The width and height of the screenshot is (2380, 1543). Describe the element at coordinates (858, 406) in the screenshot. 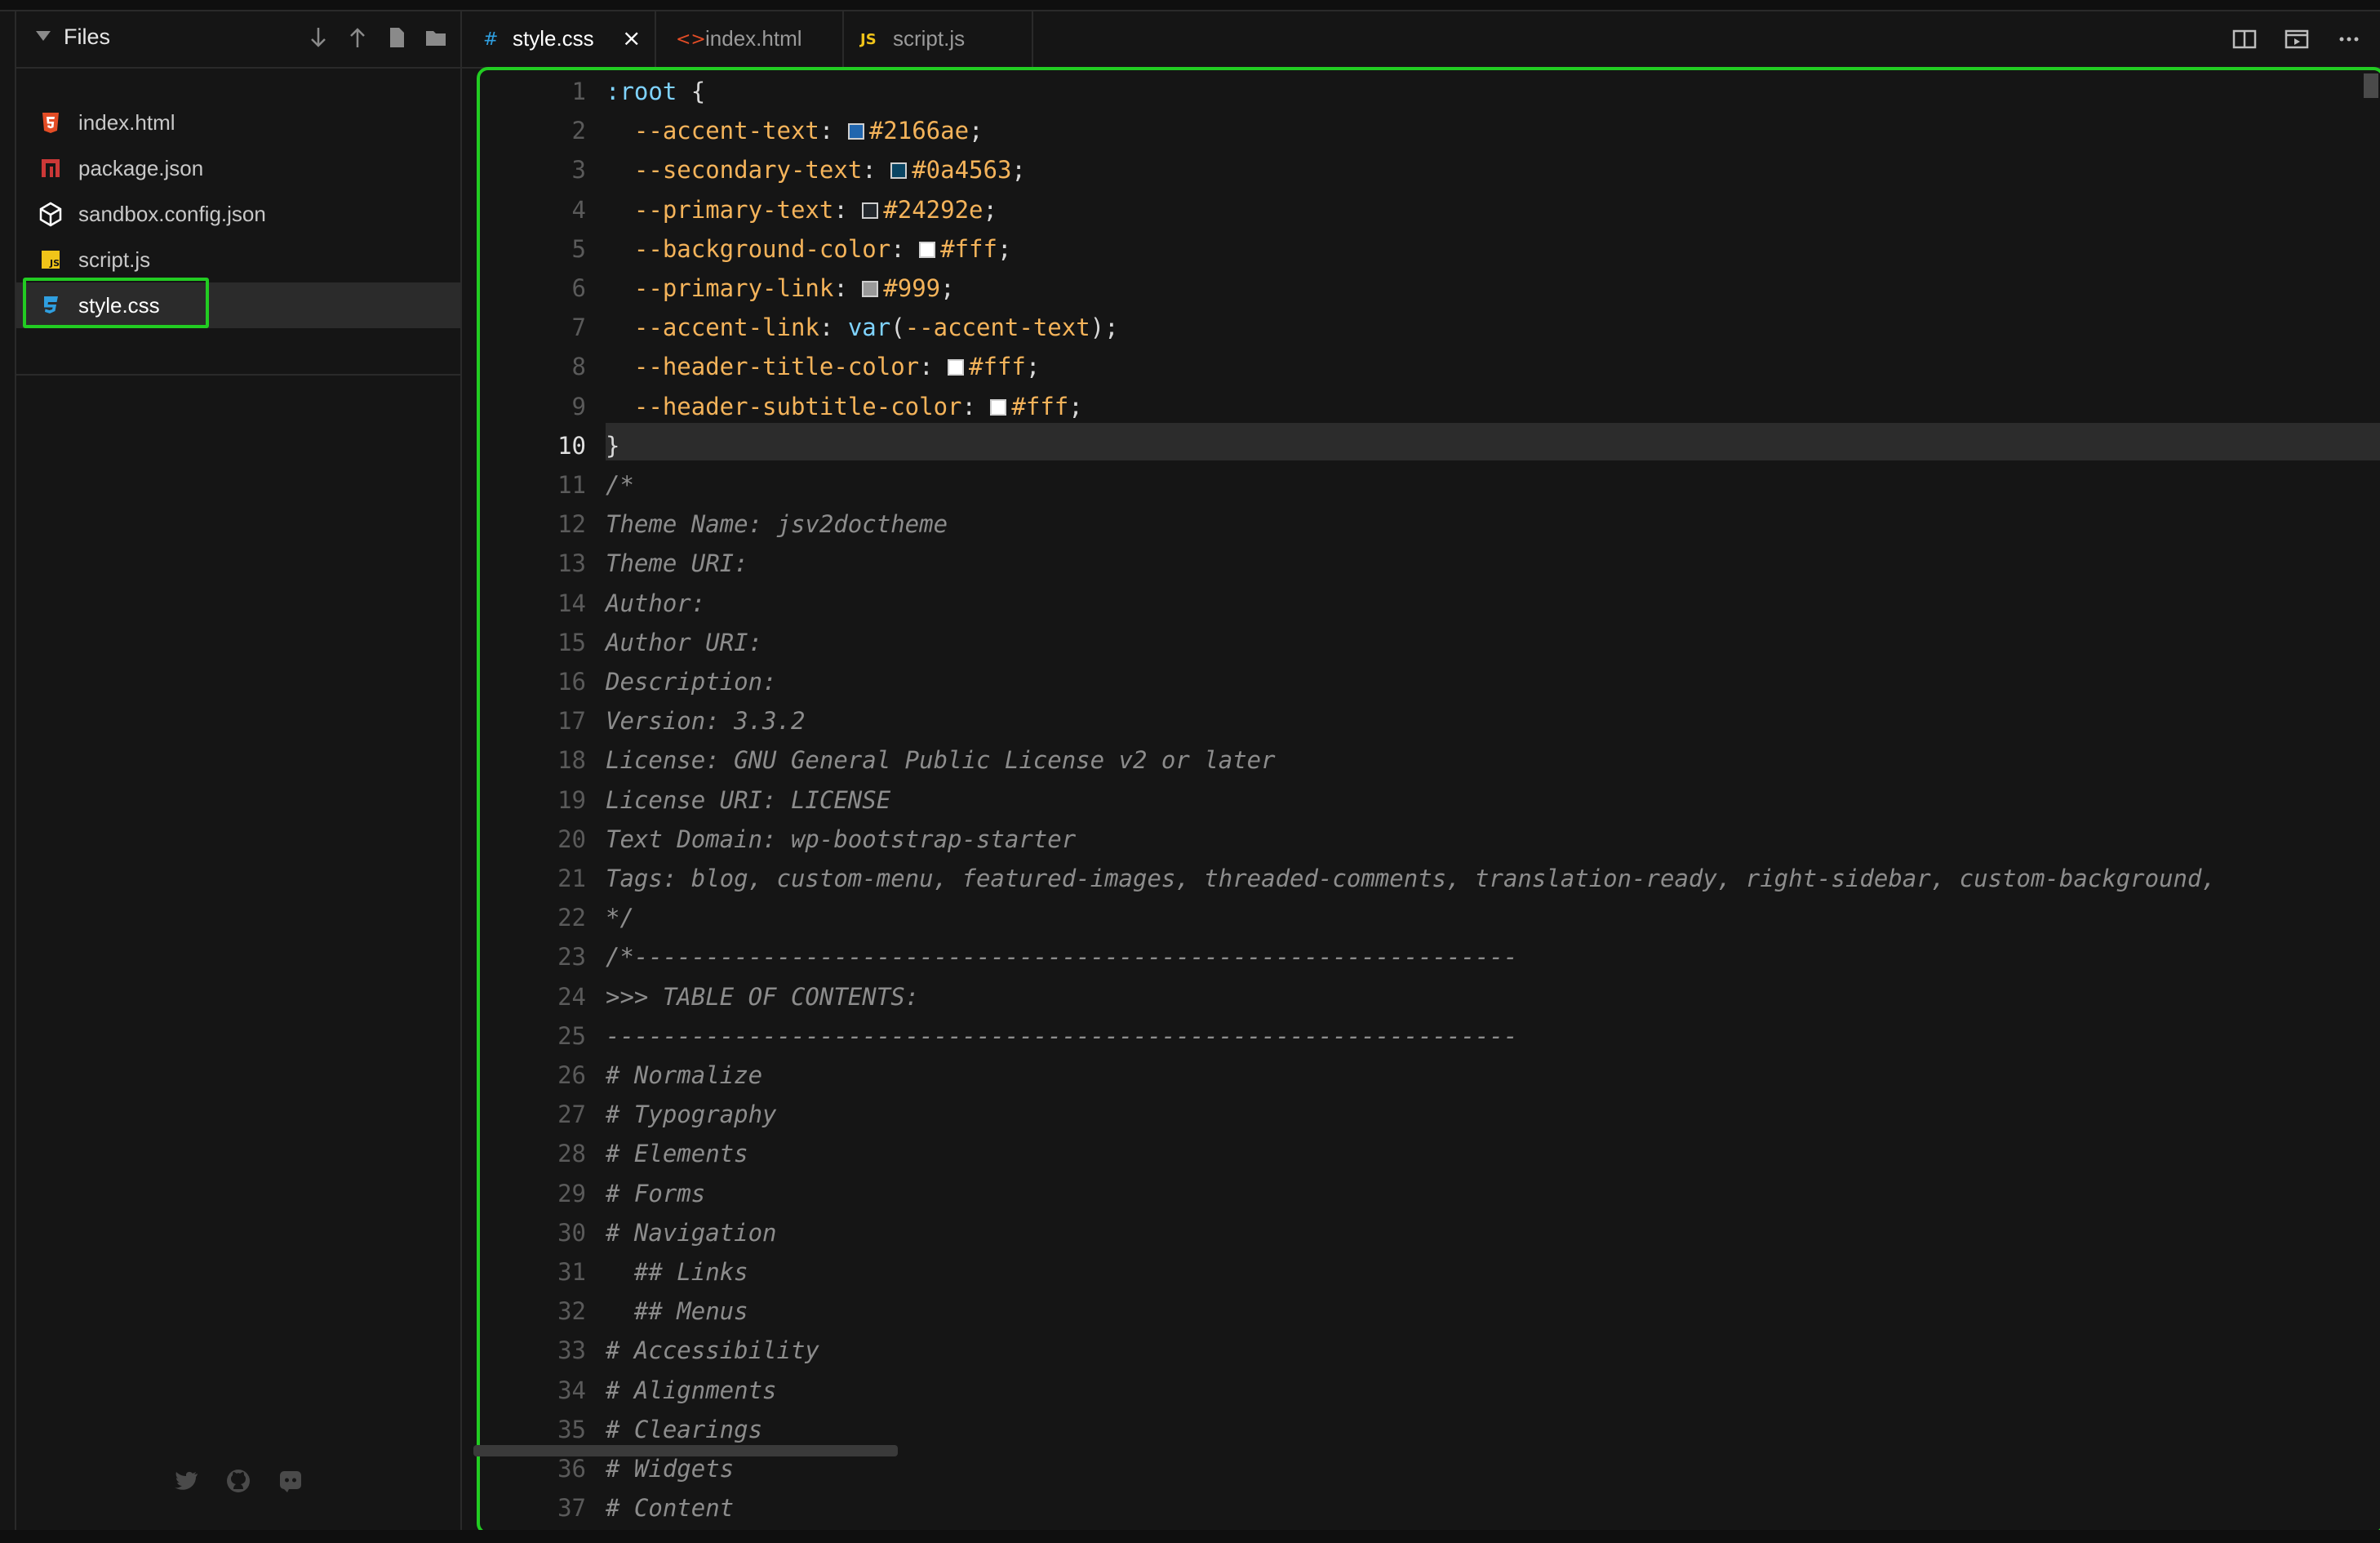

I see `code-line: --header-subtitle-color: #fff;` at that location.